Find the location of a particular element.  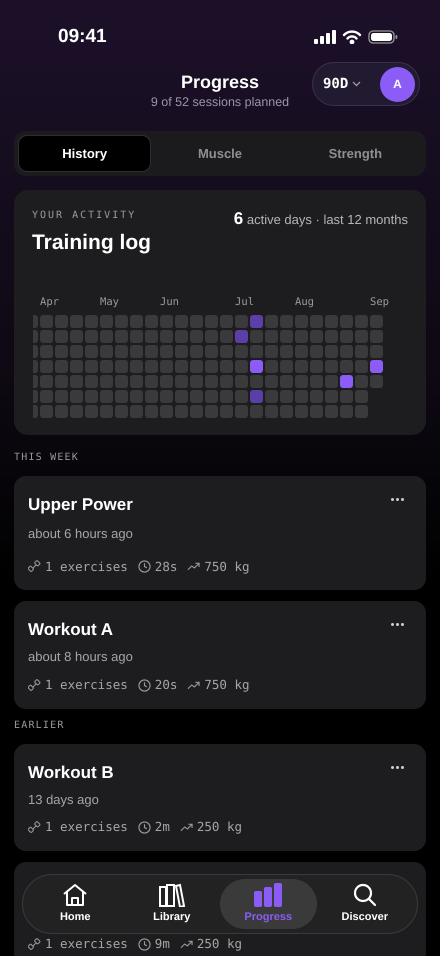

segment-tab: History is located at coordinates (85, 153).